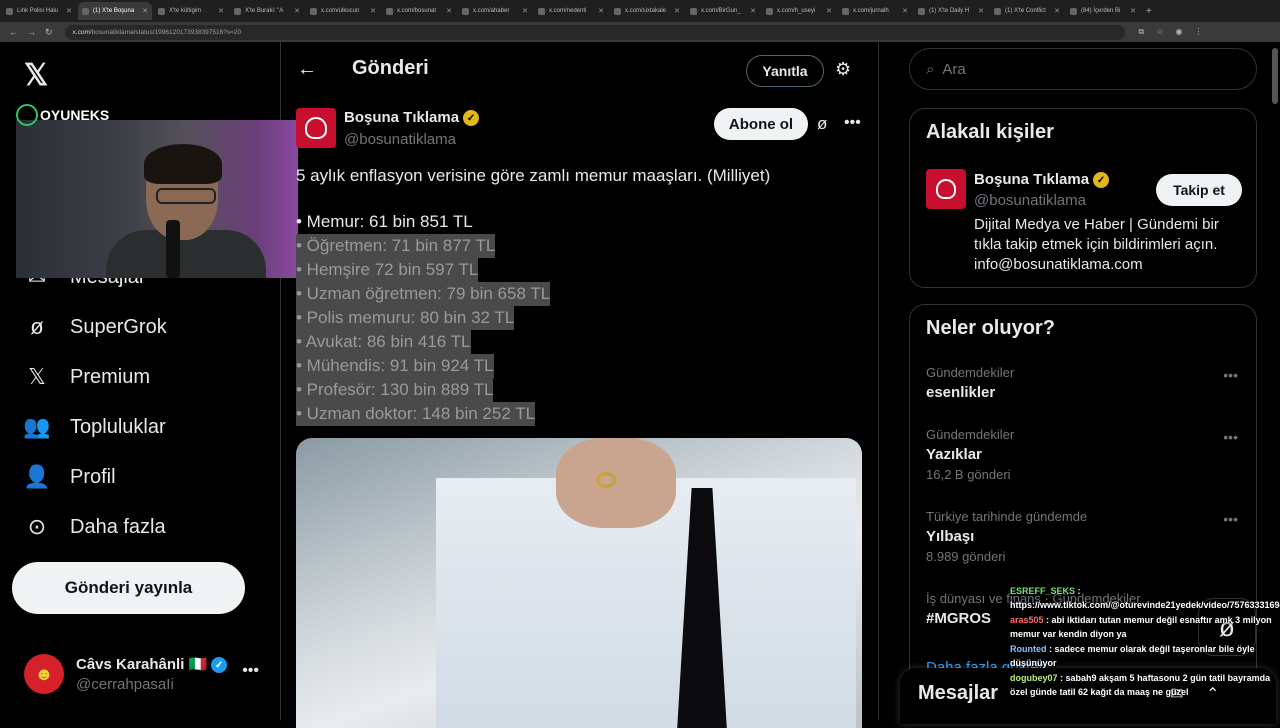 The width and height of the screenshot is (1280, 728). What do you see at coordinates (843, 69) in the screenshot?
I see `sliders-icon: ⚙` at bounding box center [843, 69].